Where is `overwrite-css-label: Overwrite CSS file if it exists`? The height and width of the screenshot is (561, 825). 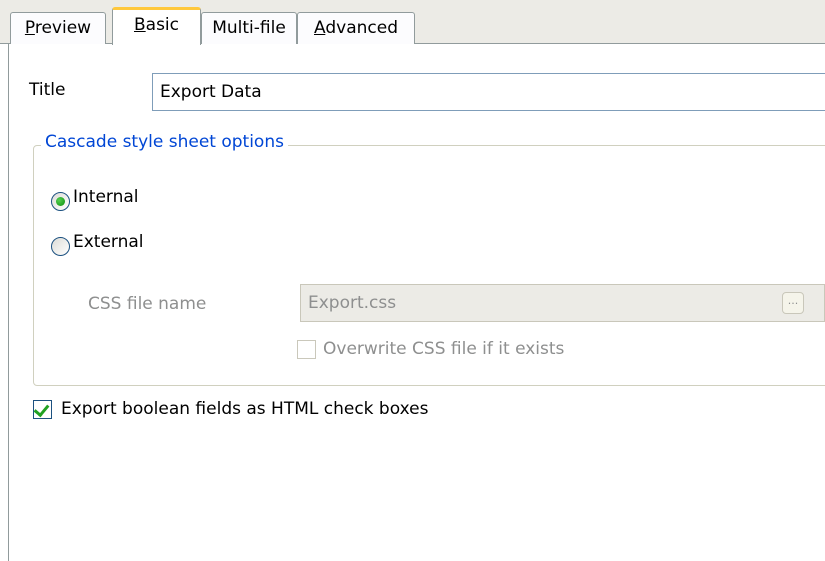 overwrite-css-label: Overwrite CSS file if it exists is located at coordinates (443, 349).